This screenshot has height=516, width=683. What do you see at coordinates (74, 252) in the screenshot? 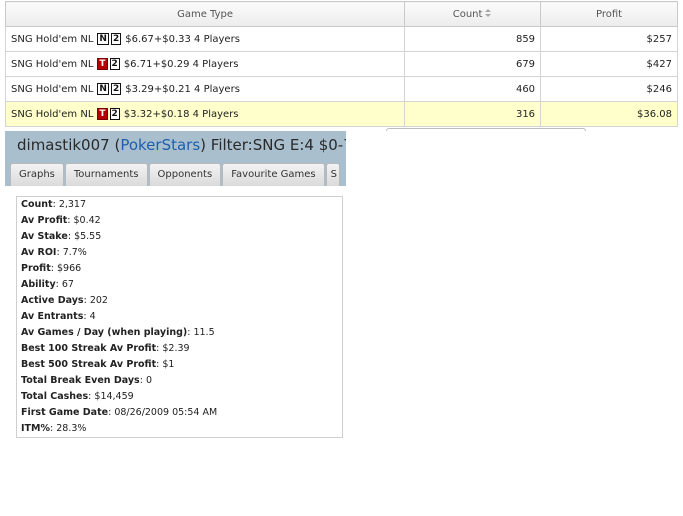
I see `stat-value: 7.7%` at bounding box center [74, 252].